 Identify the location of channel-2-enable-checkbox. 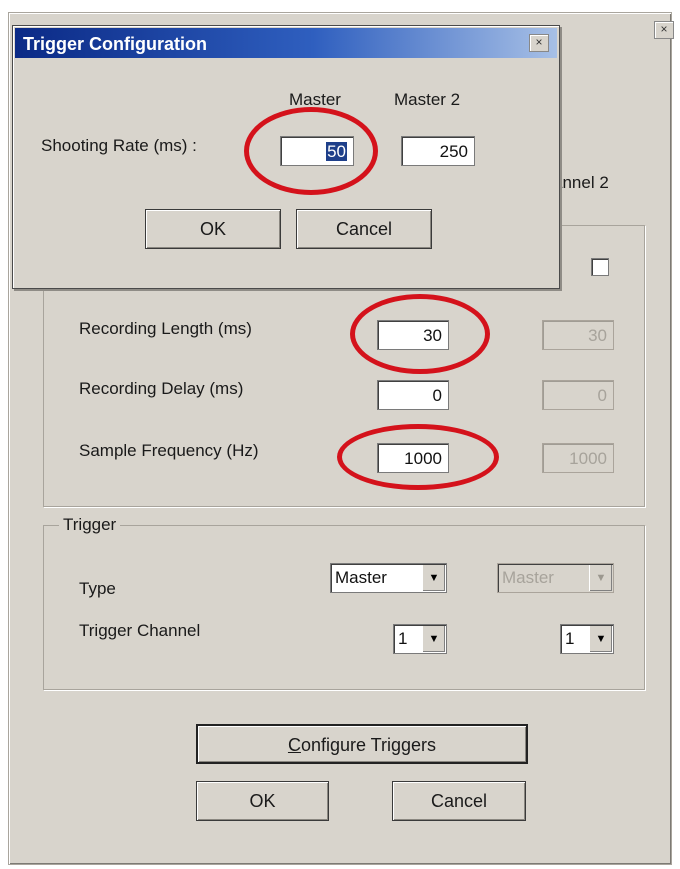
(600, 267).